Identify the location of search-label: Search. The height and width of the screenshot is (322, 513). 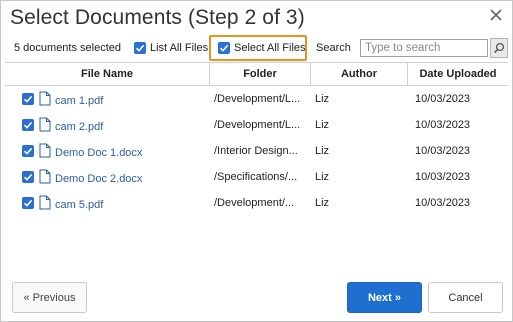
(333, 48).